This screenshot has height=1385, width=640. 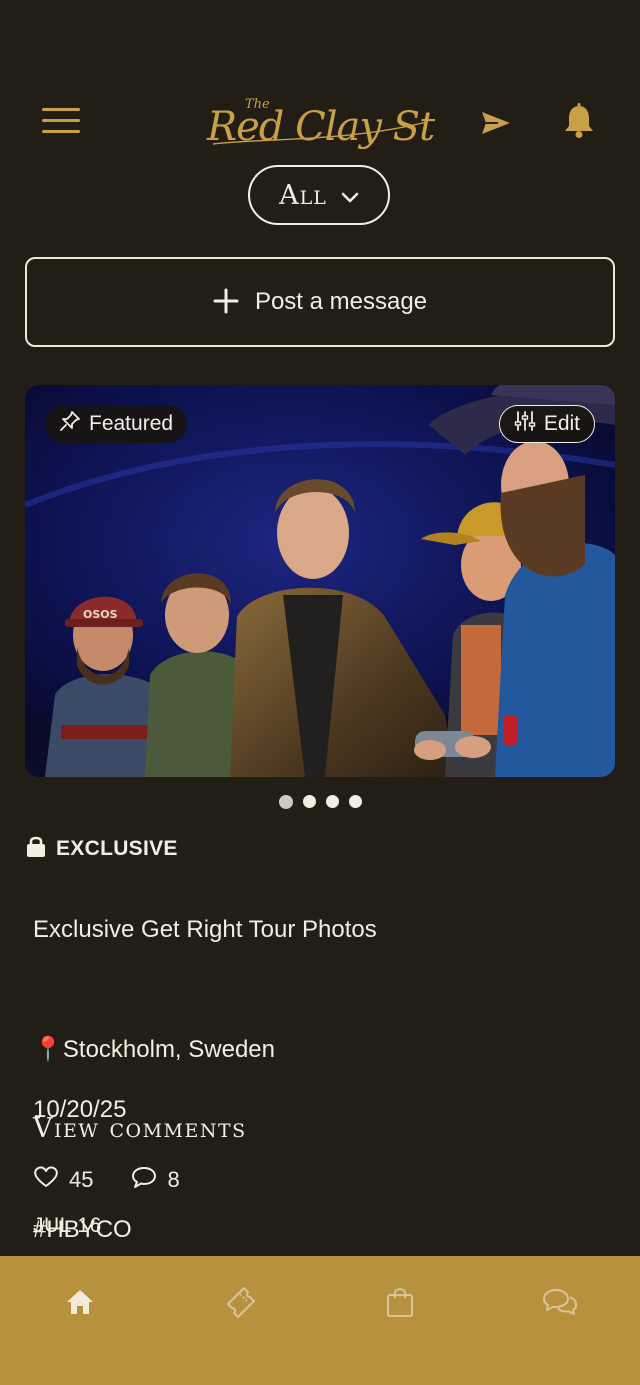 What do you see at coordinates (560, 1302) in the screenshot?
I see `chat-bubbles-icon` at bounding box center [560, 1302].